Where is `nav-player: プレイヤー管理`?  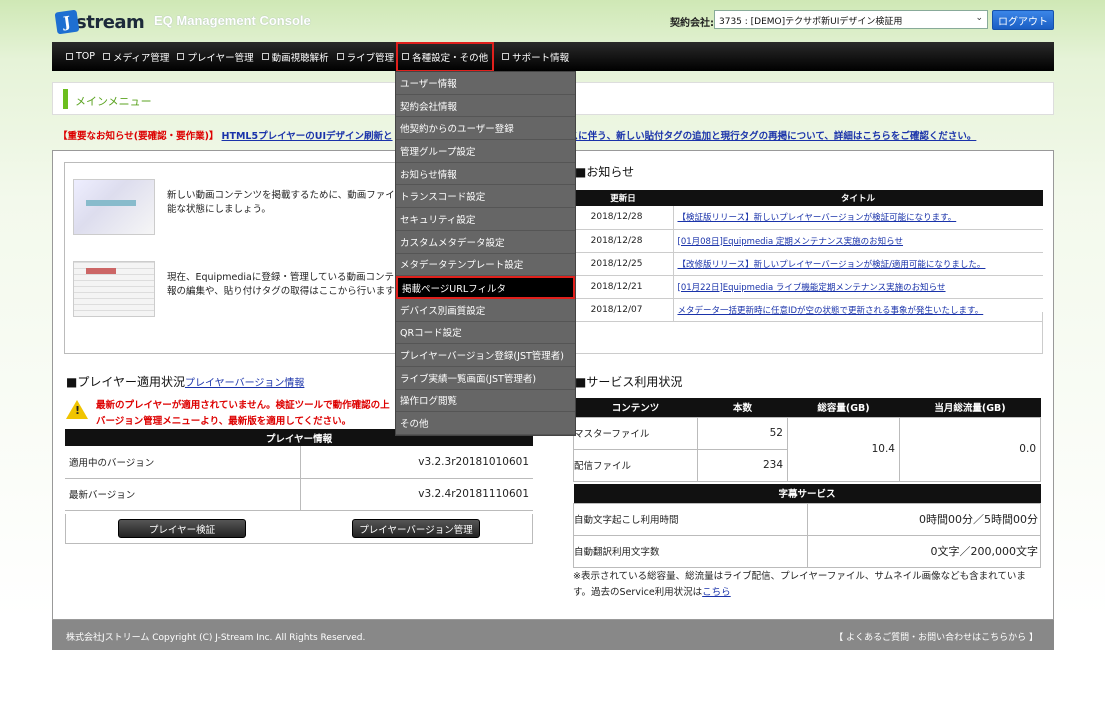
nav-player: プレイヤー管理 is located at coordinates (215, 57).